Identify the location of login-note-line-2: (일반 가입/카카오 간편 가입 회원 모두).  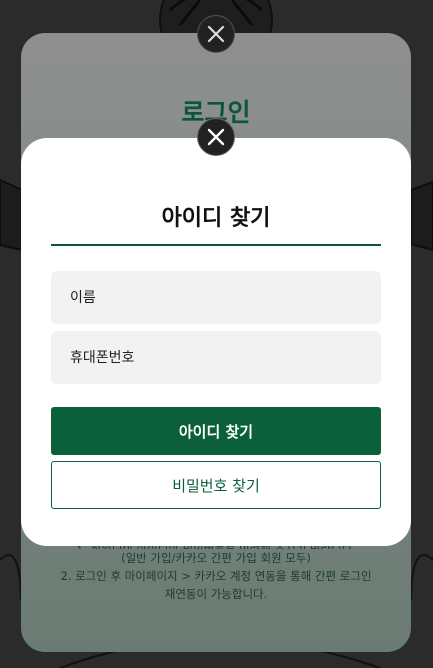
(216, 558).